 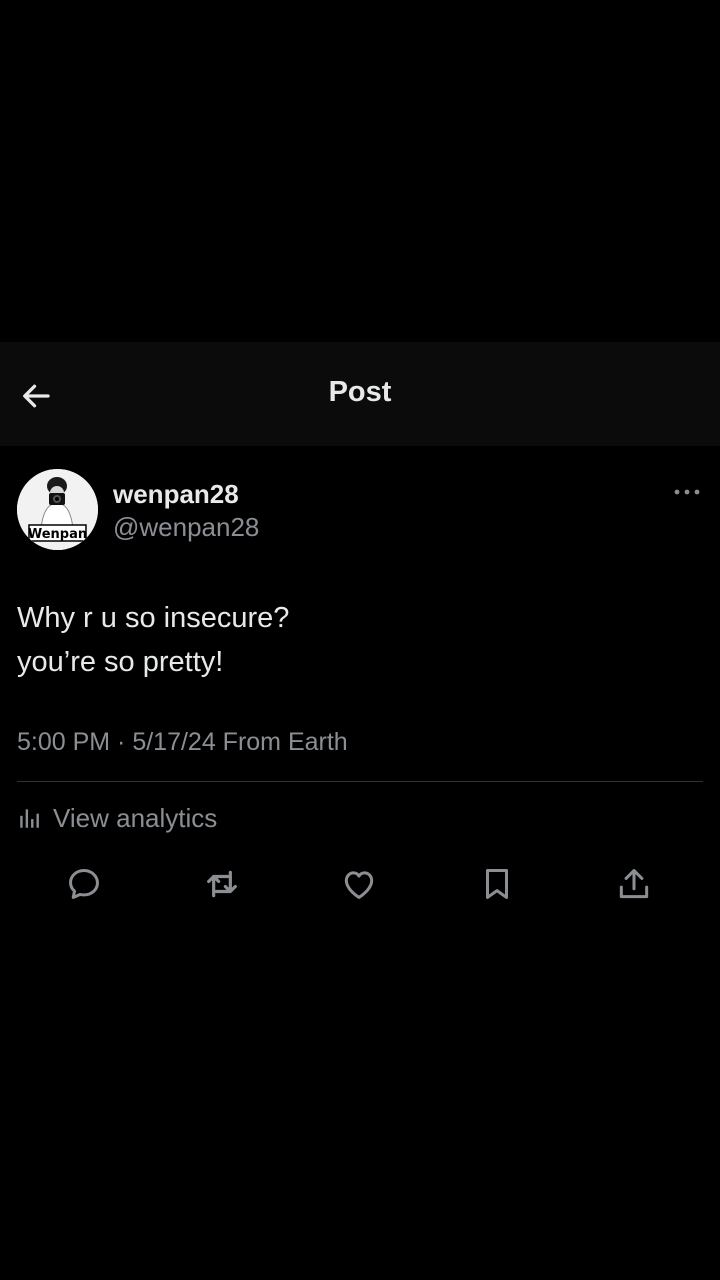 I want to click on like-button, so click(x=359, y=884).